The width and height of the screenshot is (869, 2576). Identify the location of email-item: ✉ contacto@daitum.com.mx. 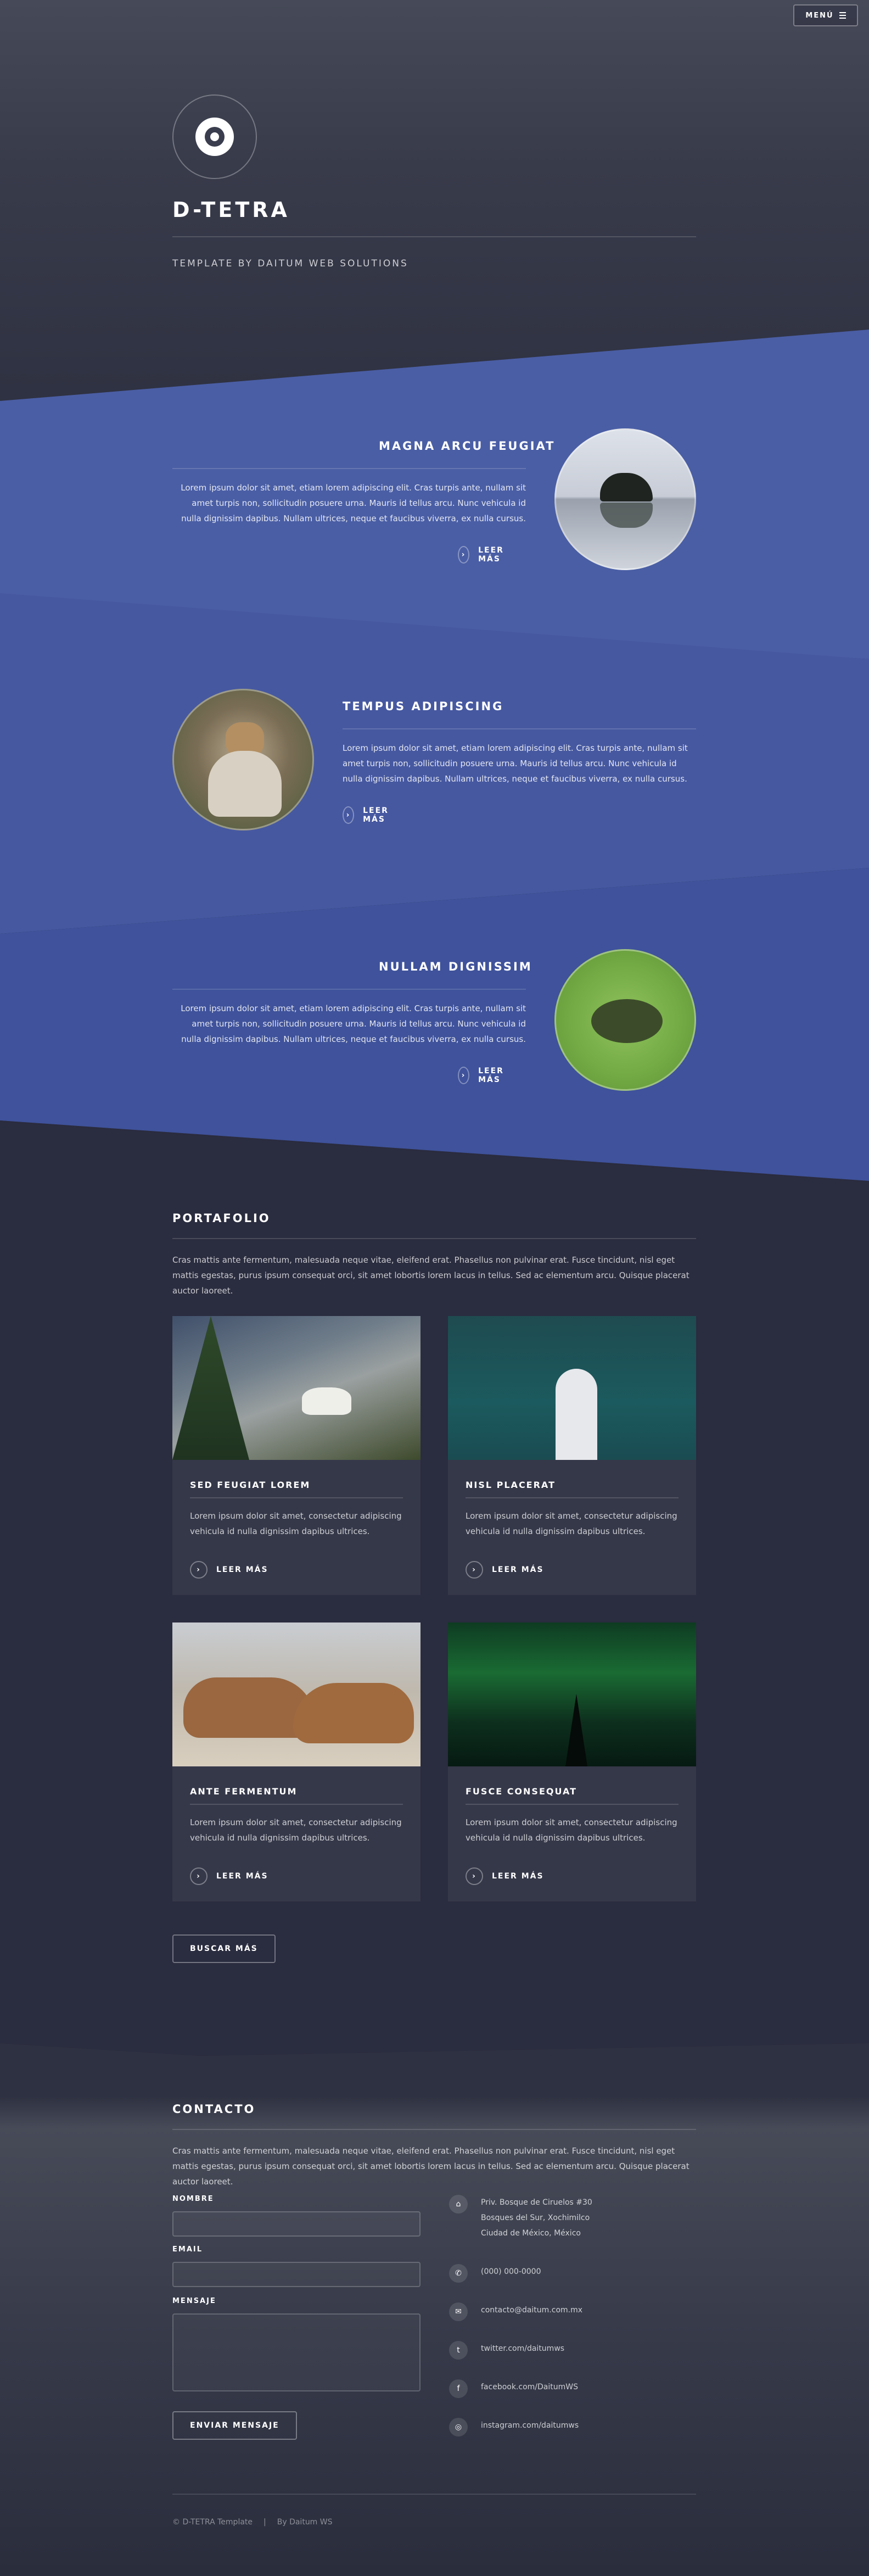
(515, 2311).